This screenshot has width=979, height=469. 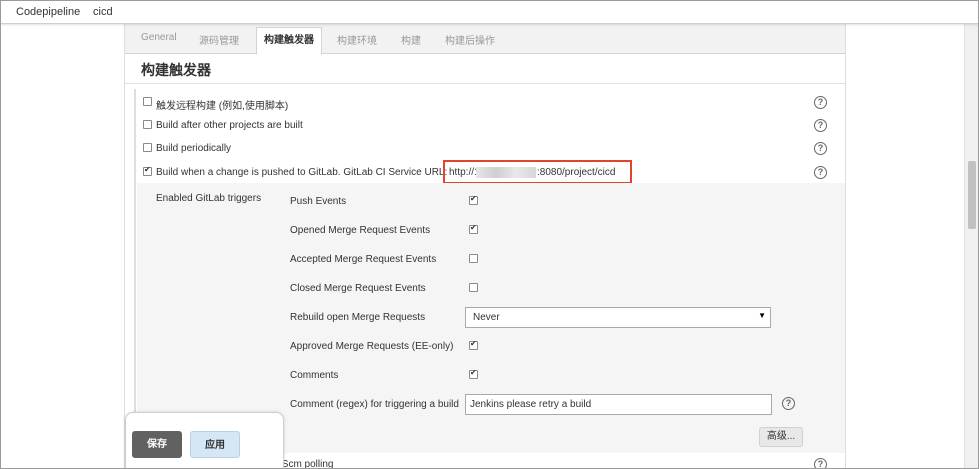 I want to click on approved-merge-requests-label: Approved Merge Requests (EE-only), so click(x=372, y=346).